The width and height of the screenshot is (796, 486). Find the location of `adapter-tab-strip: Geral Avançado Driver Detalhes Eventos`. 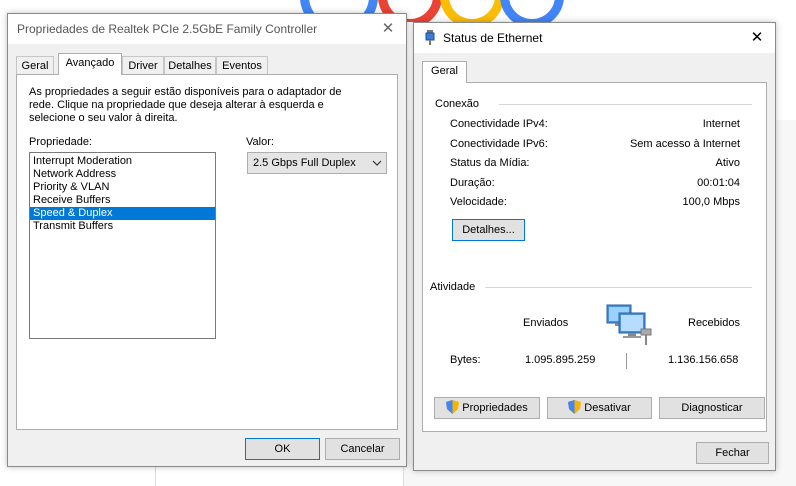

adapter-tab-strip: Geral Avançado Driver Detalhes Eventos is located at coordinates (206, 64).